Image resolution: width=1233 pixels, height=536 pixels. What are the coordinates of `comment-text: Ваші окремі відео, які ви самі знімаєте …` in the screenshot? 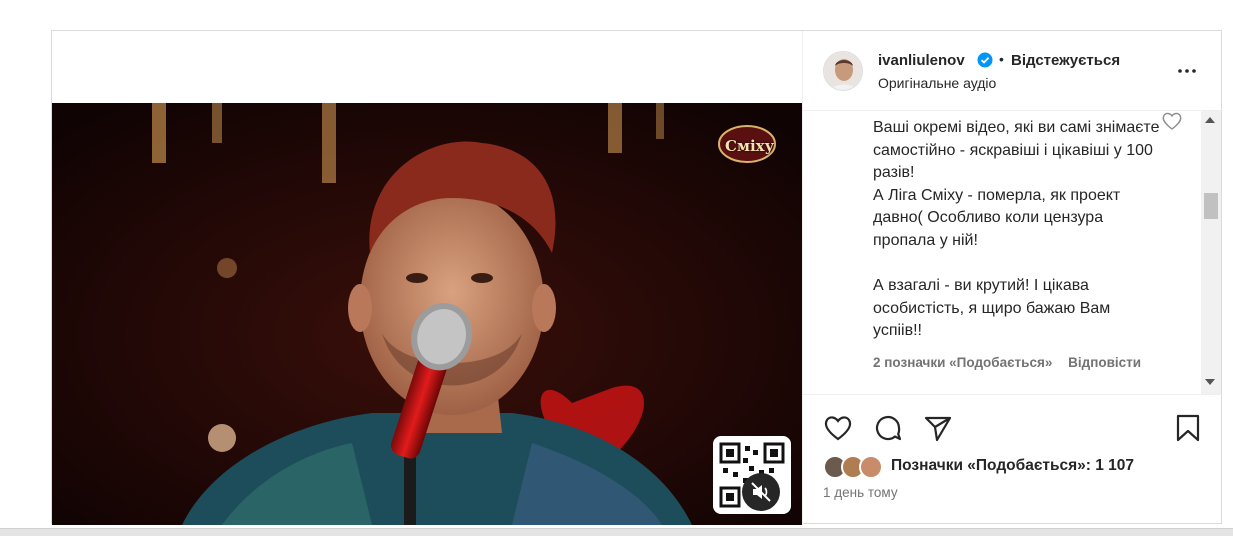 It's located at (1016, 229).